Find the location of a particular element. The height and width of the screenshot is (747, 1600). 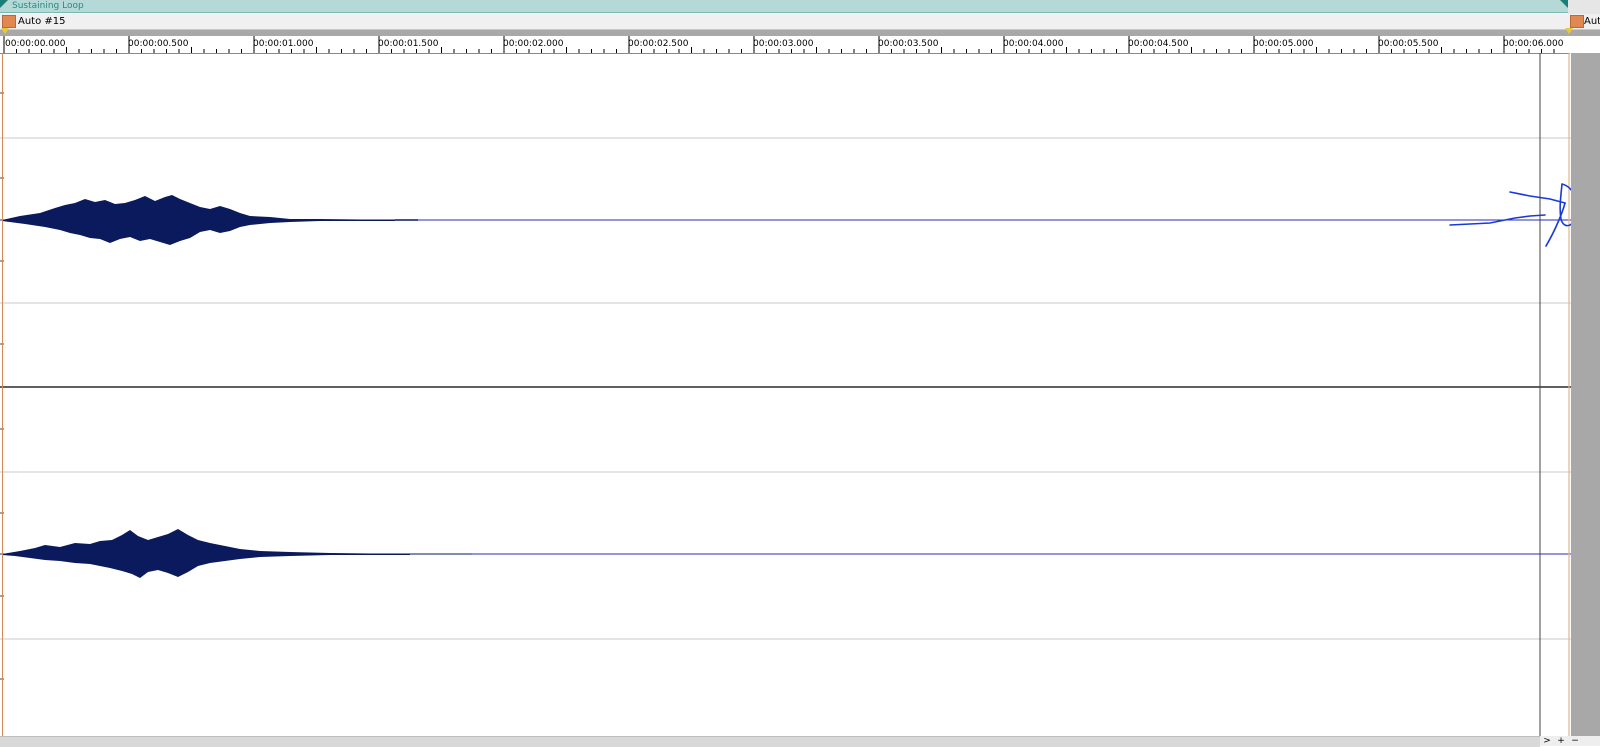

hand-drawn-annotation is located at coordinates (1510, 215).